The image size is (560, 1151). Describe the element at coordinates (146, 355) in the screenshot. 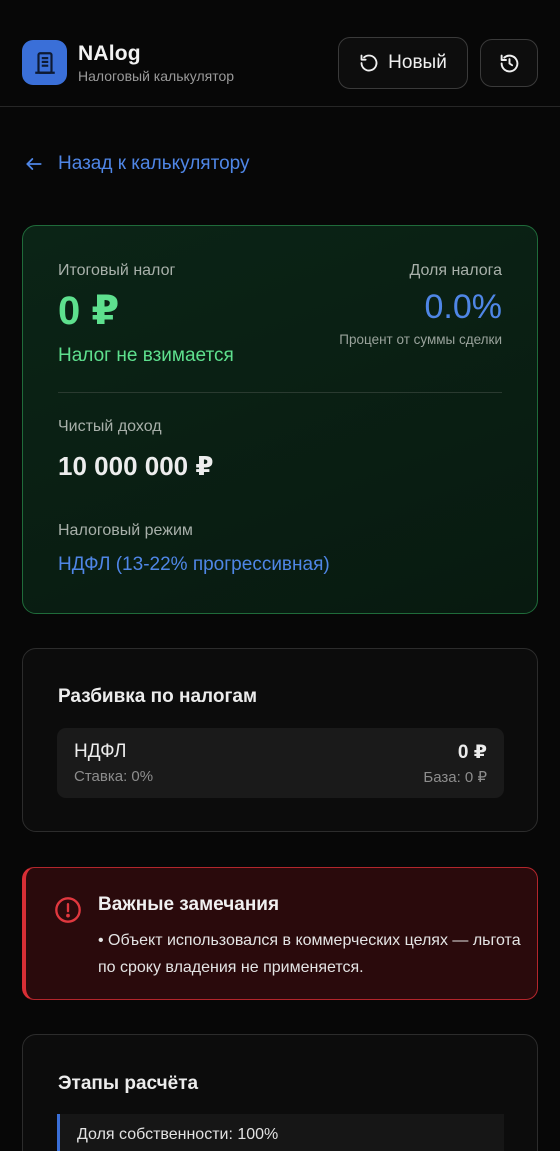

I see `total-tax-note: Налог не взимается` at that location.